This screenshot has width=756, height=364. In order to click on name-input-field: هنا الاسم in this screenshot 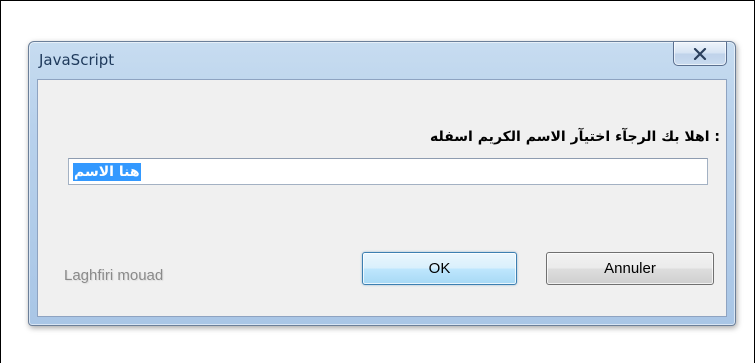, I will do `click(388, 171)`.